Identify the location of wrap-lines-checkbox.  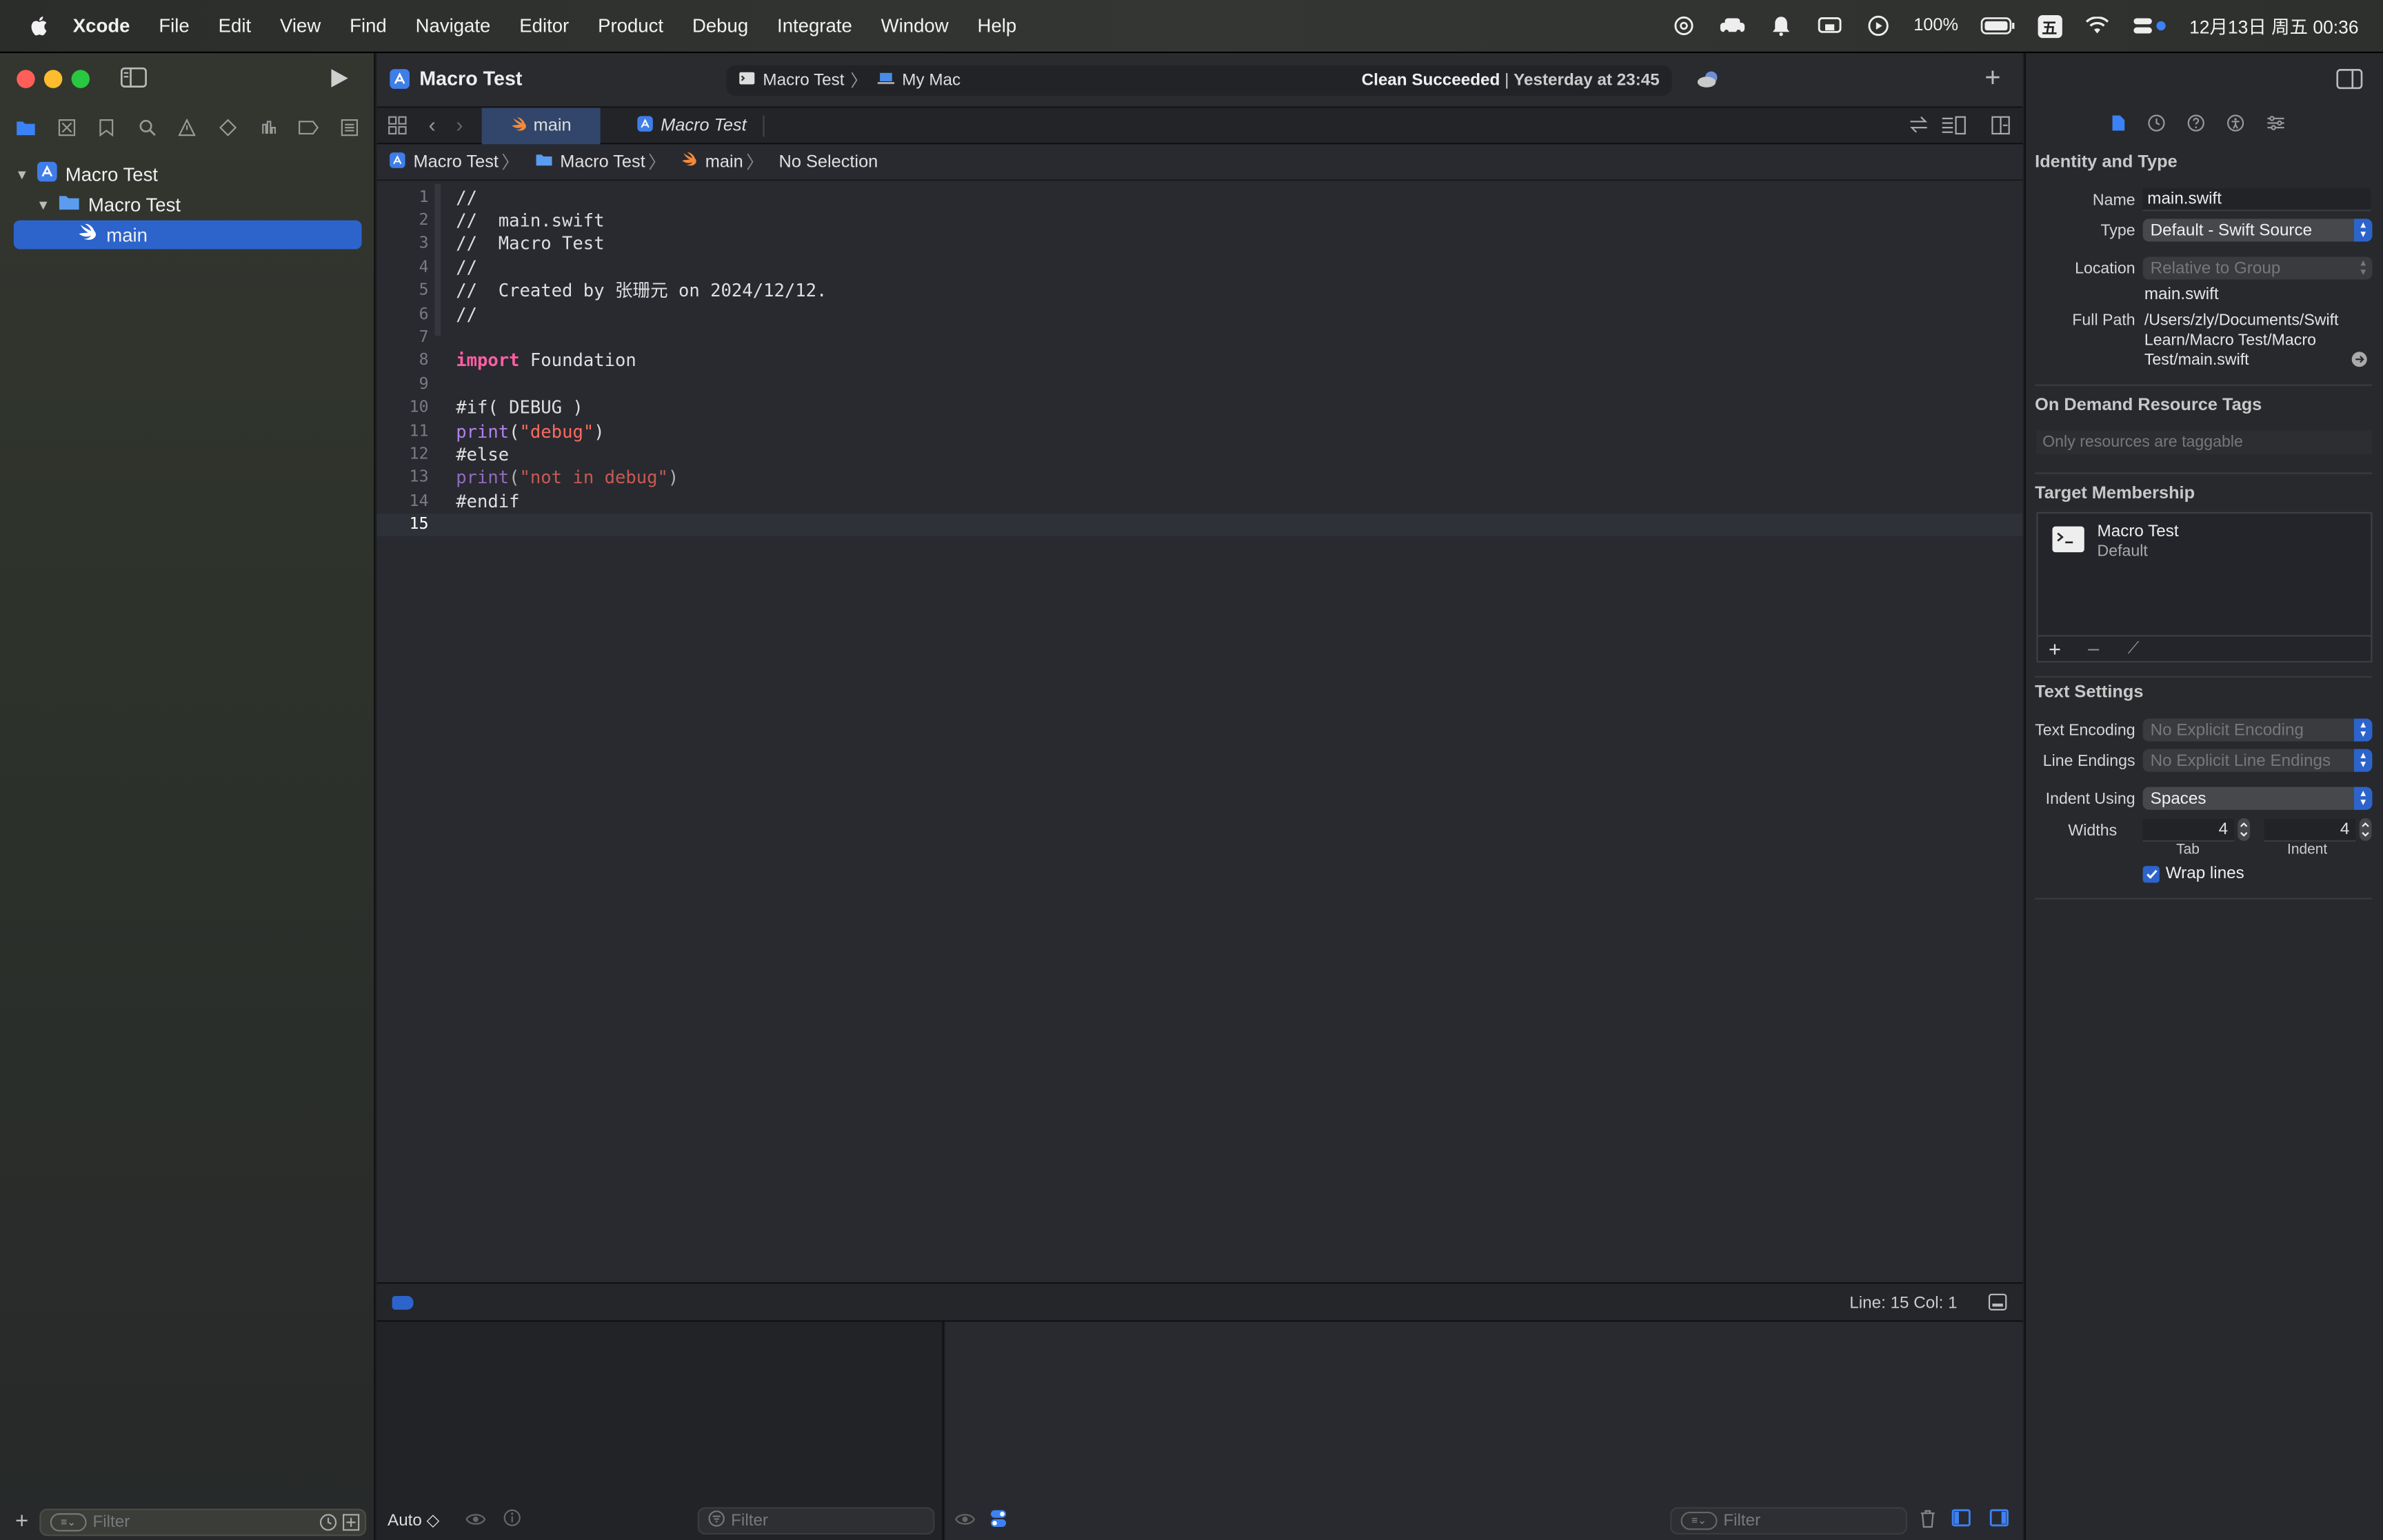
(2151, 875).